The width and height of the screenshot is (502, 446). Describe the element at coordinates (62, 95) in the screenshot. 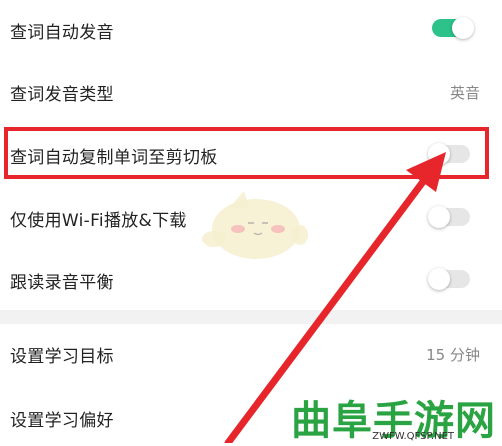

I see `setting-label: 查词发音类型` at that location.